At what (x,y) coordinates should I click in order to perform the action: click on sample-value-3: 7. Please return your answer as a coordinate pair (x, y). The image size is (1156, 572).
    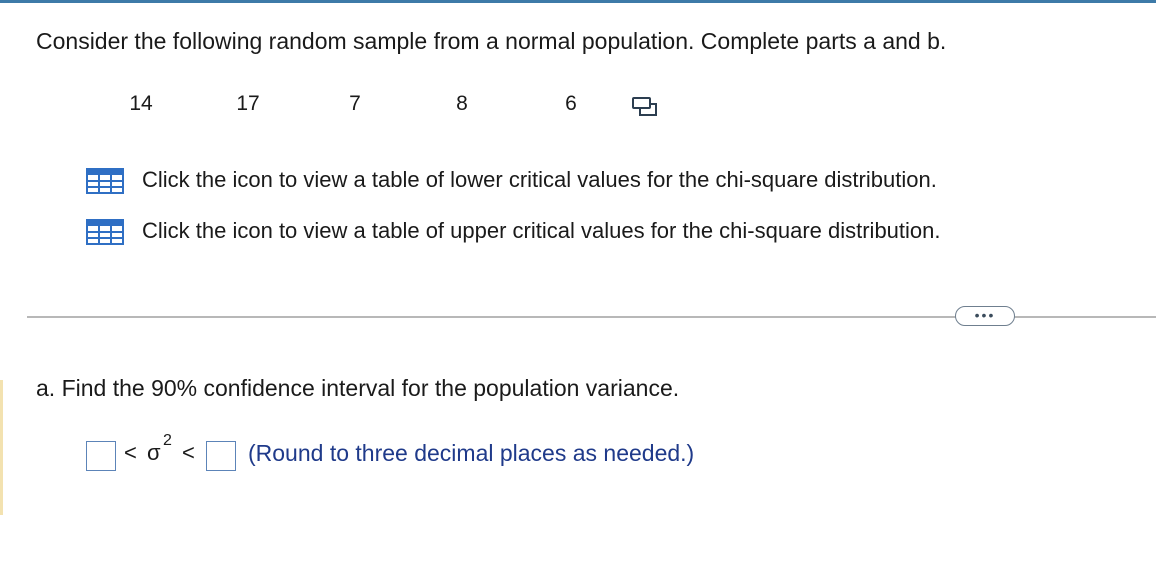
    Looking at the image, I should click on (355, 103).